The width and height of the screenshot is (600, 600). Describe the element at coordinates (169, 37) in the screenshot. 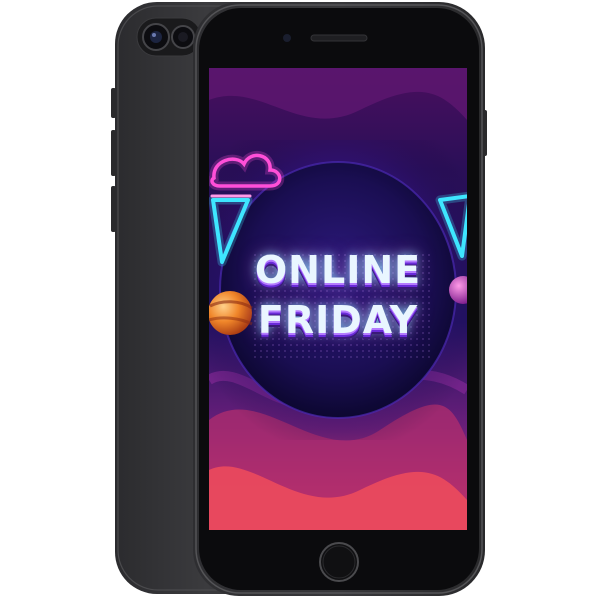

I see `rear-camera-icon` at that location.